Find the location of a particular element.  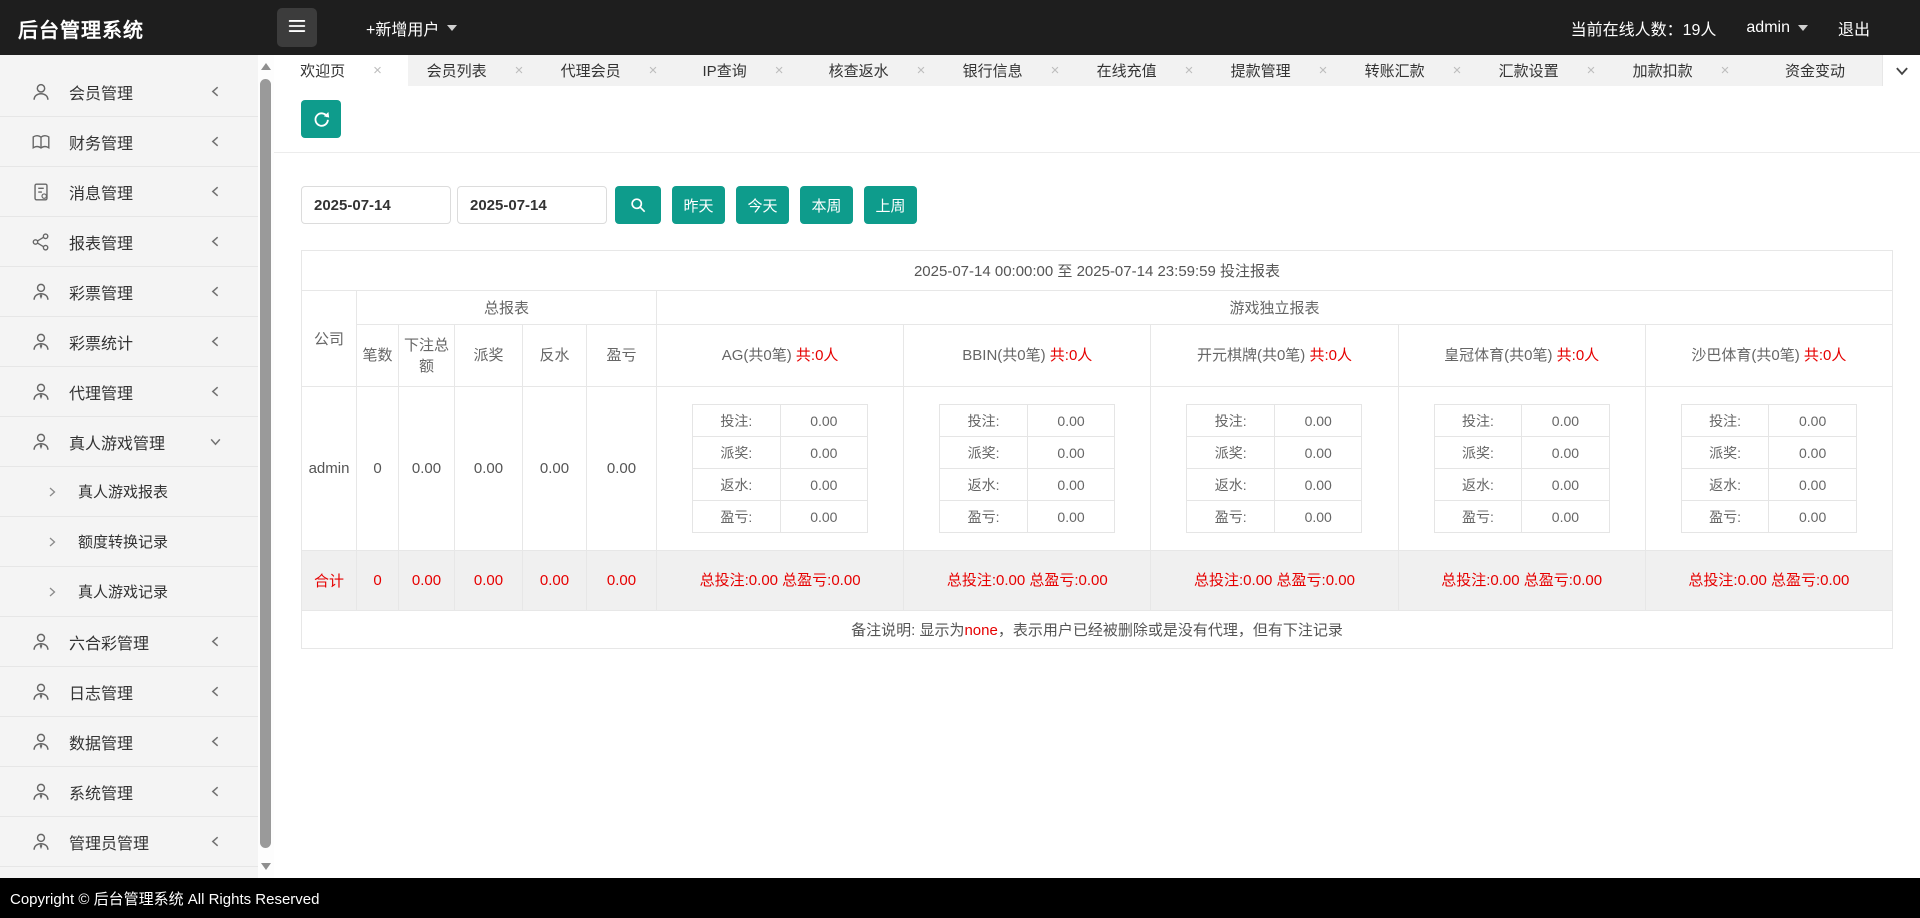

this-week-button: 本周 is located at coordinates (826, 205).